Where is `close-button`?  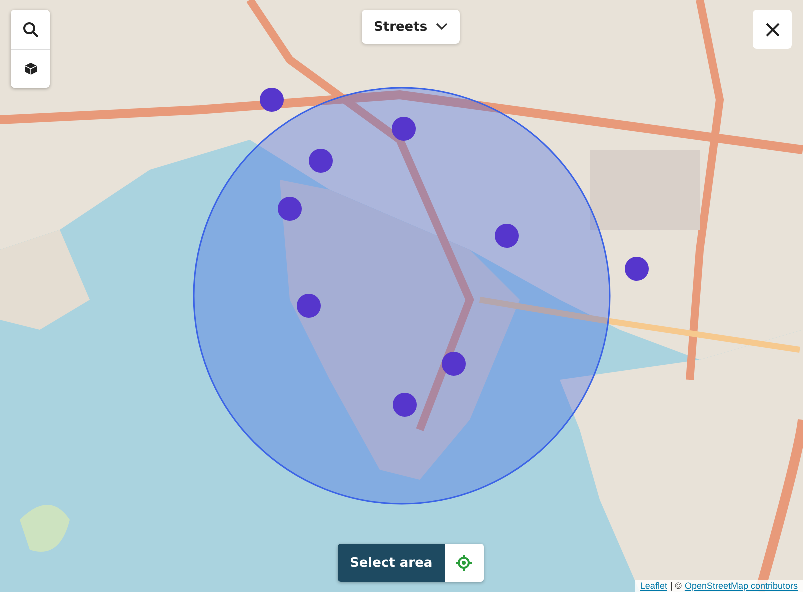 close-button is located at coordinates (772, 29).